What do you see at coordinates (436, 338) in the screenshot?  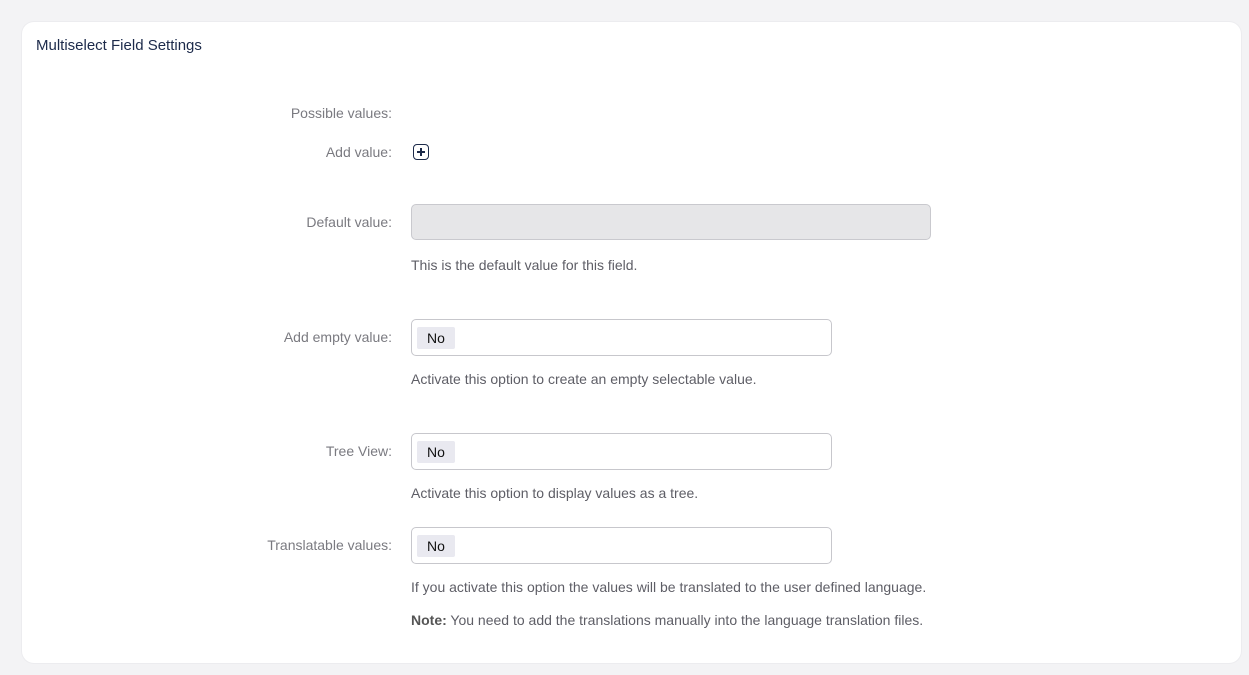 I see `add-empty-value-selected: No` at bounding box center [436, 338].